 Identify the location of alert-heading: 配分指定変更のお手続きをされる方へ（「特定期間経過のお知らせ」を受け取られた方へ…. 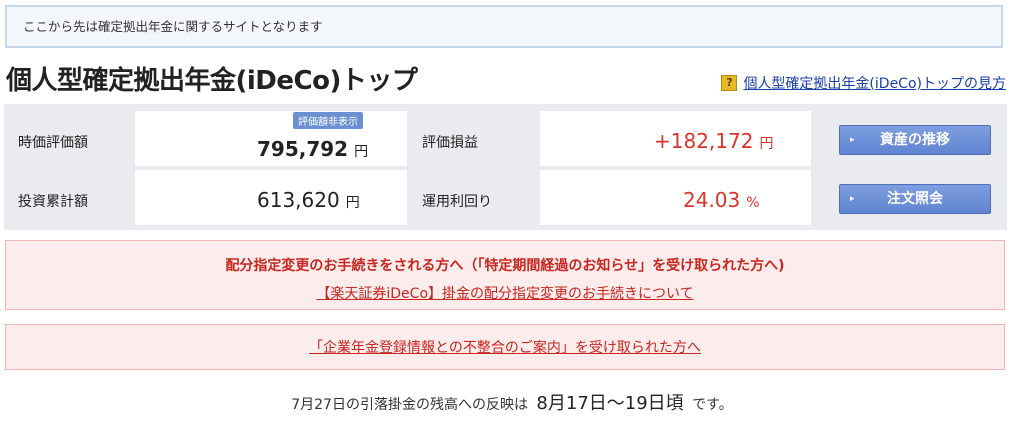
(505, 266).